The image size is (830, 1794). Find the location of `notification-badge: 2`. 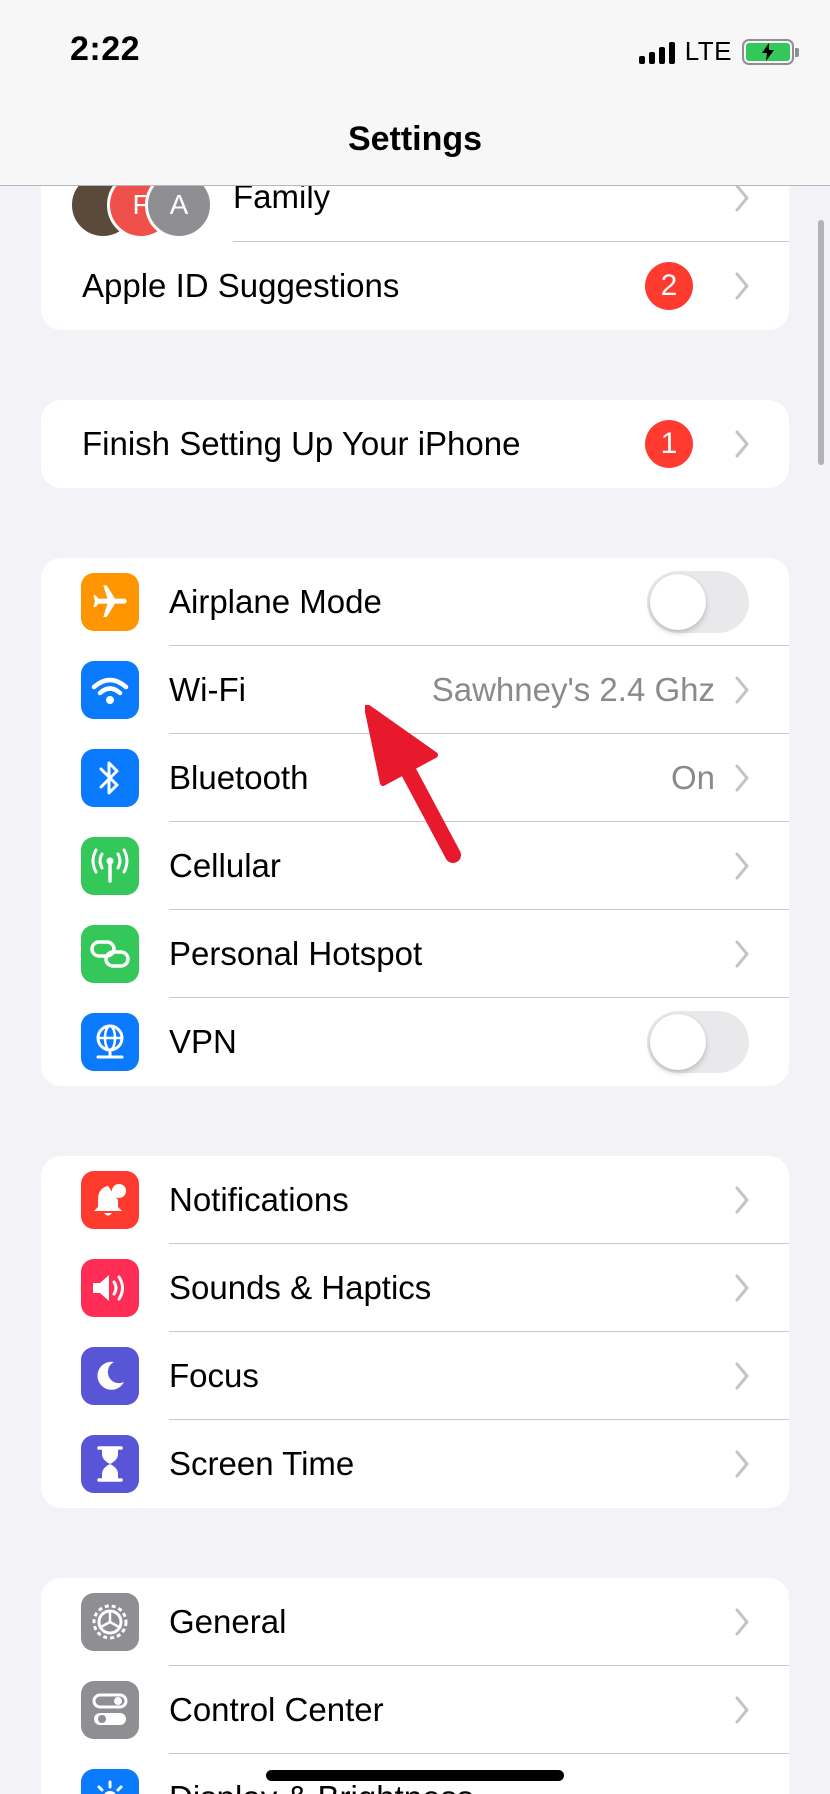

notification-badge: 2 is located at coordinates (669, 286).